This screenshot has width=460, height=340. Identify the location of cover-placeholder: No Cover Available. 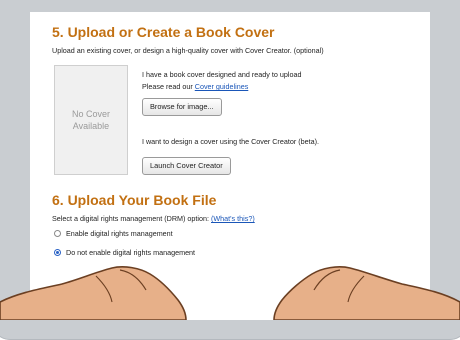
(91, 120).